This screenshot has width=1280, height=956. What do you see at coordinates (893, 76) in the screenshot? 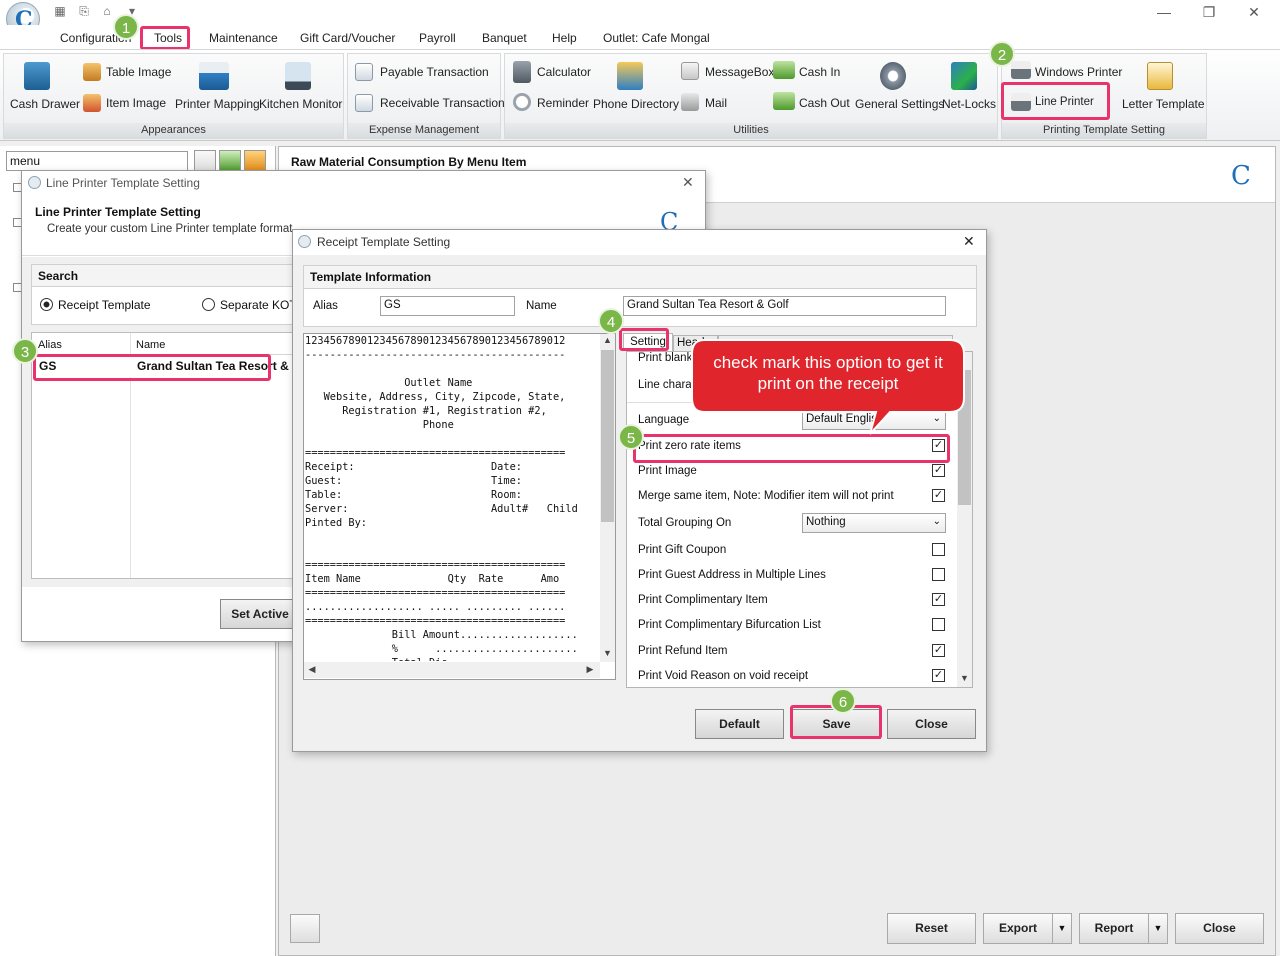
I see `general-settings-icon` at bounding box center [893, 76].